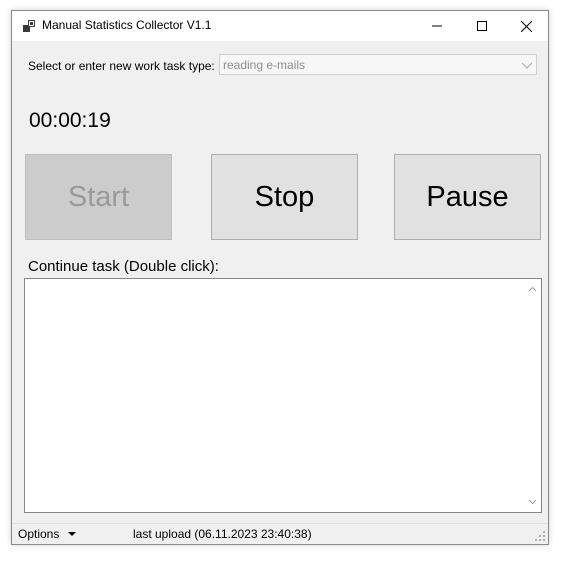 The width and height of the screenshot is (568, 561). I want to click on start-button: Start, so click(98, 197).